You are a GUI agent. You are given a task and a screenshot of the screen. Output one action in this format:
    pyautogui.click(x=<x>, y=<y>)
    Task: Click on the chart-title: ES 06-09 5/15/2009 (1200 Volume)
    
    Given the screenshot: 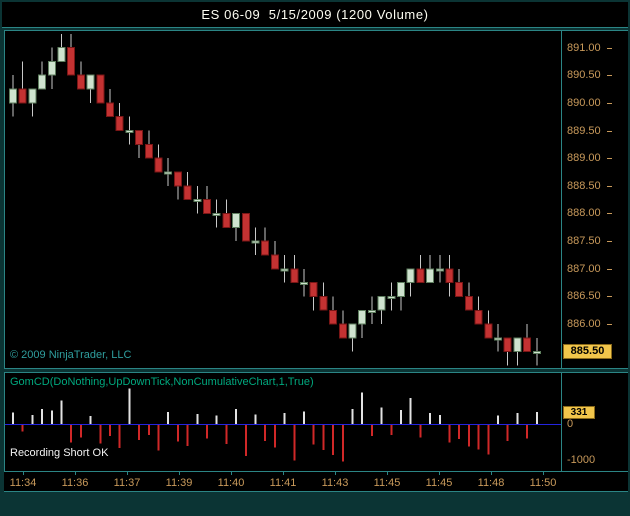 What is the action you would take?
    pyautogui.click(x=315, y=14)
    